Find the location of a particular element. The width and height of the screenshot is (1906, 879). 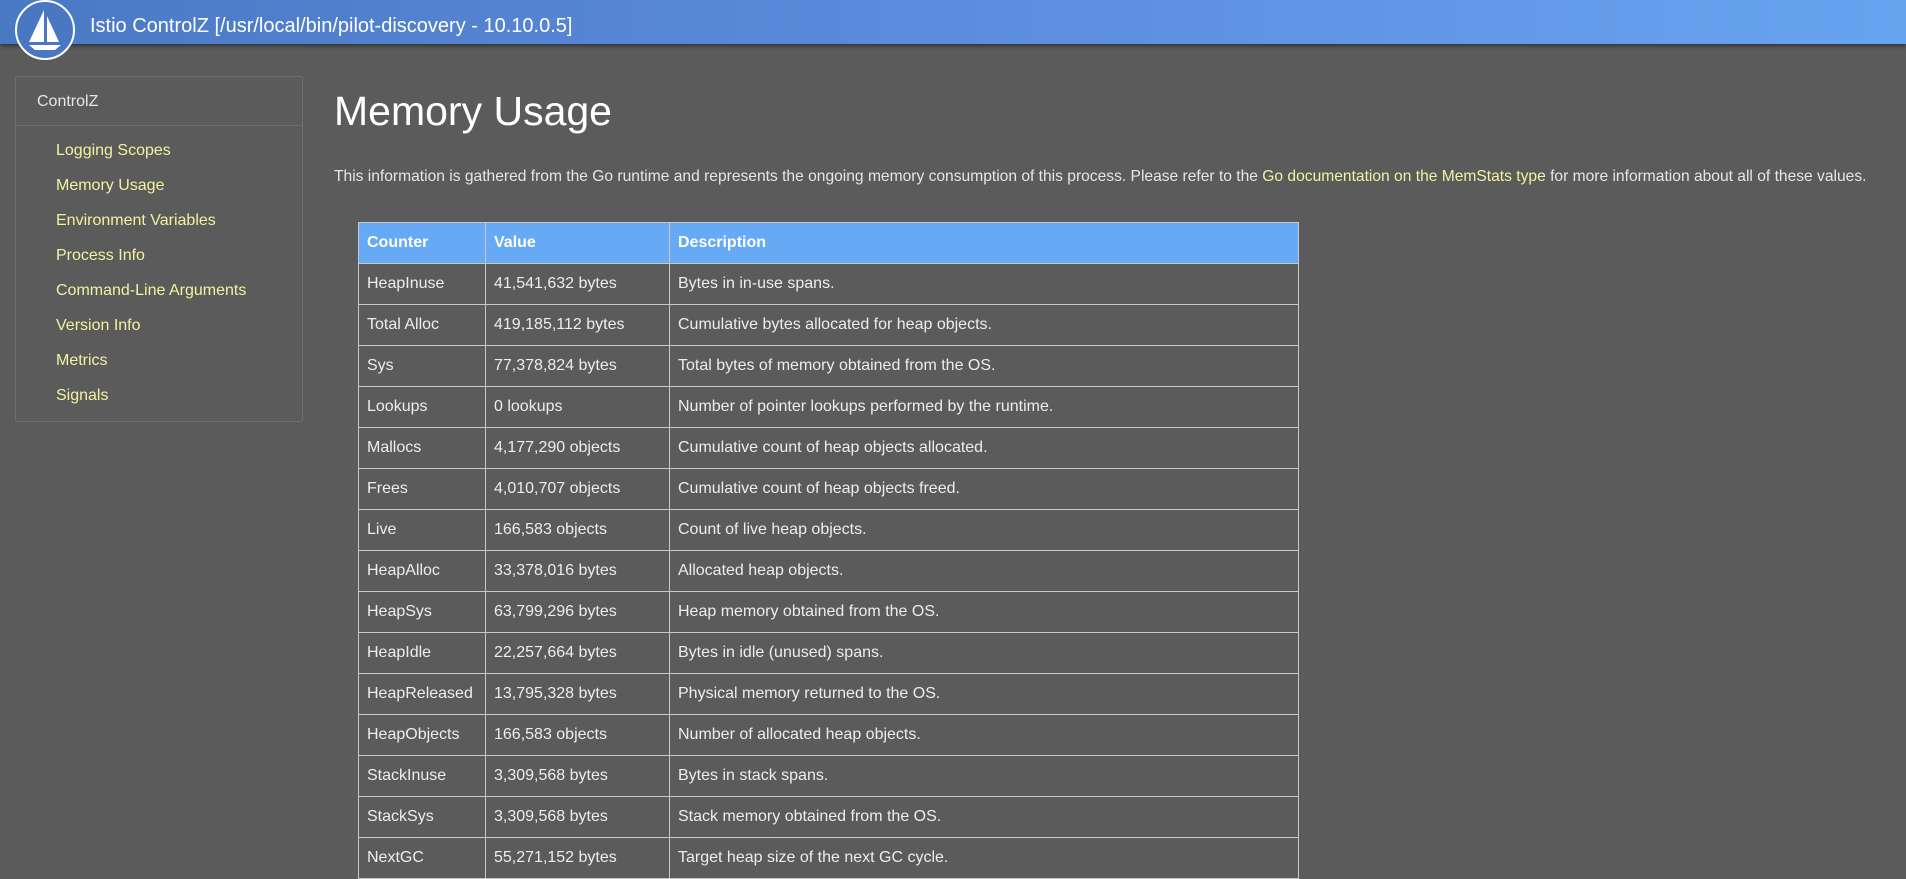

cell-counter: HeapInuse is located at coordinates (422, 284).